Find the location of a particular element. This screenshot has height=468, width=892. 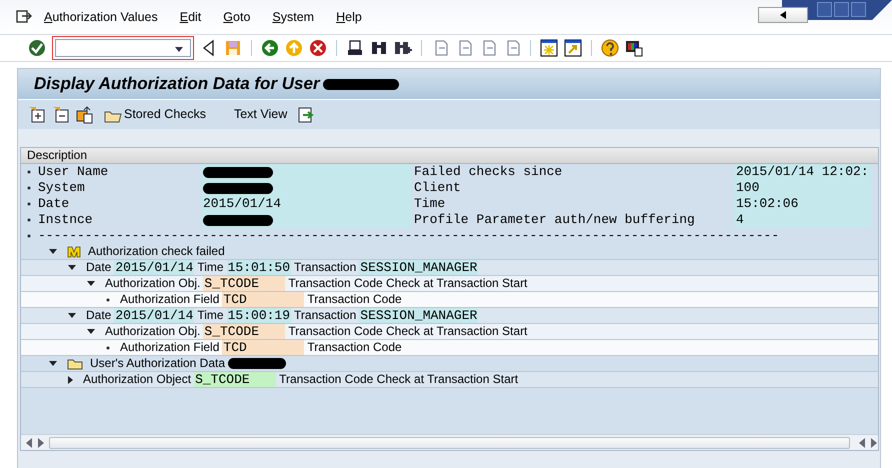

field-label: Time is located at coordinates (430, 203).